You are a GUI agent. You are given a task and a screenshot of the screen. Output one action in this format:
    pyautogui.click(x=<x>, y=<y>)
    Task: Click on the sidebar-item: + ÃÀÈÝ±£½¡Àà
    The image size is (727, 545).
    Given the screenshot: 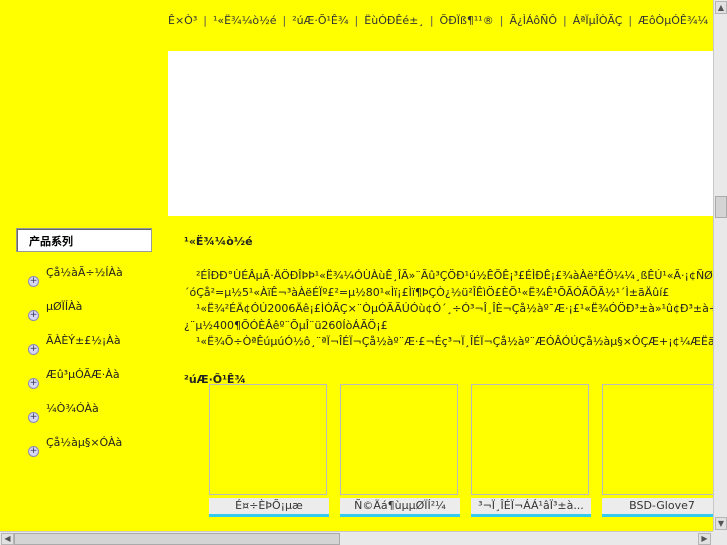 What is the action you would take?
    pyautogui.click(x=75, y=347)
    